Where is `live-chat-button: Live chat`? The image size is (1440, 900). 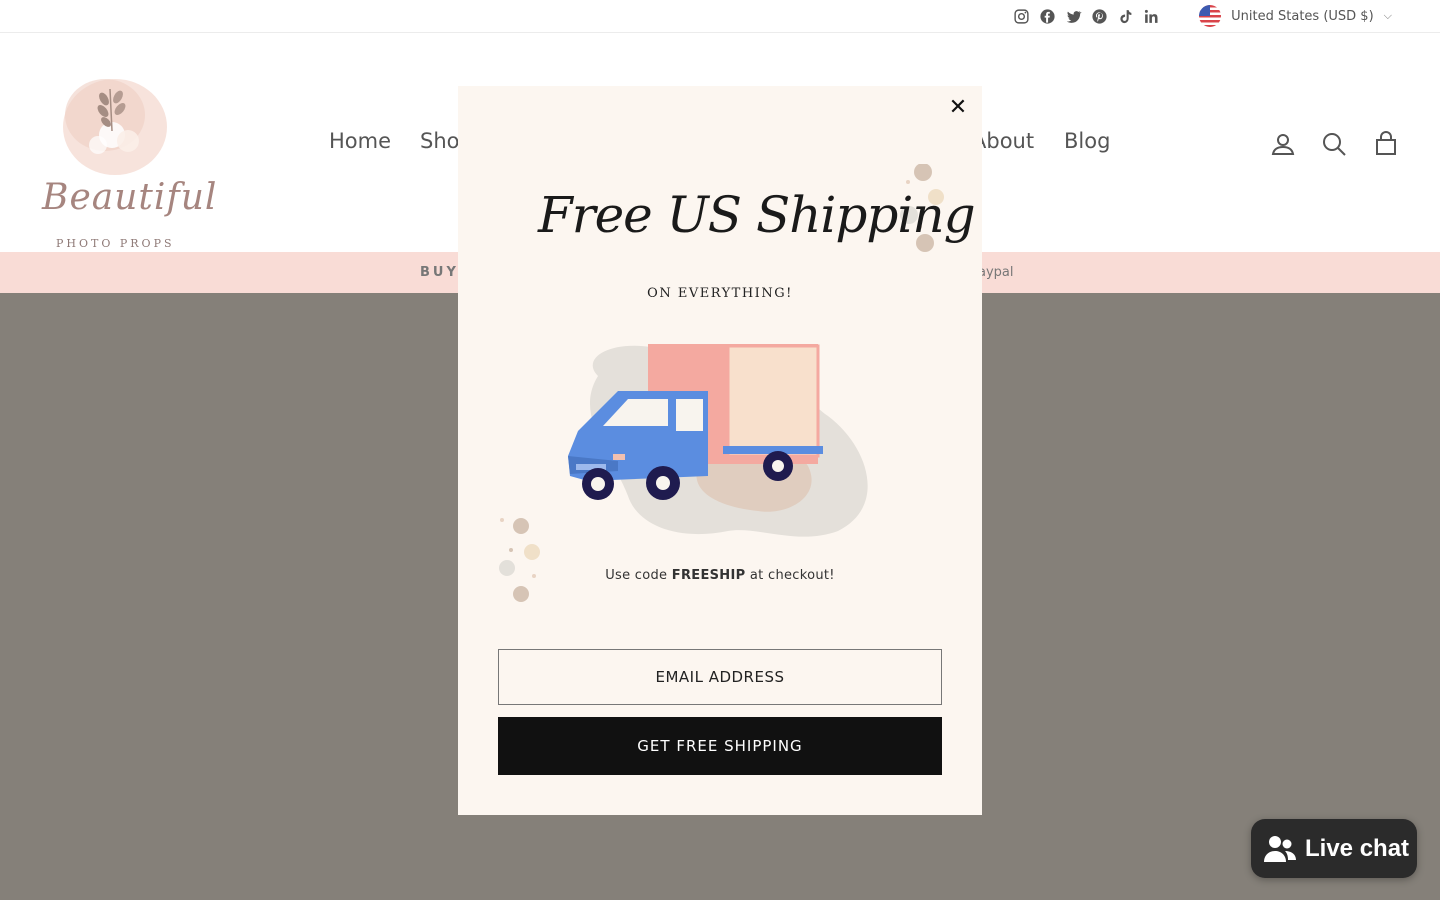 live-chat-button: Live chat is located at coordinates (1334, 848).